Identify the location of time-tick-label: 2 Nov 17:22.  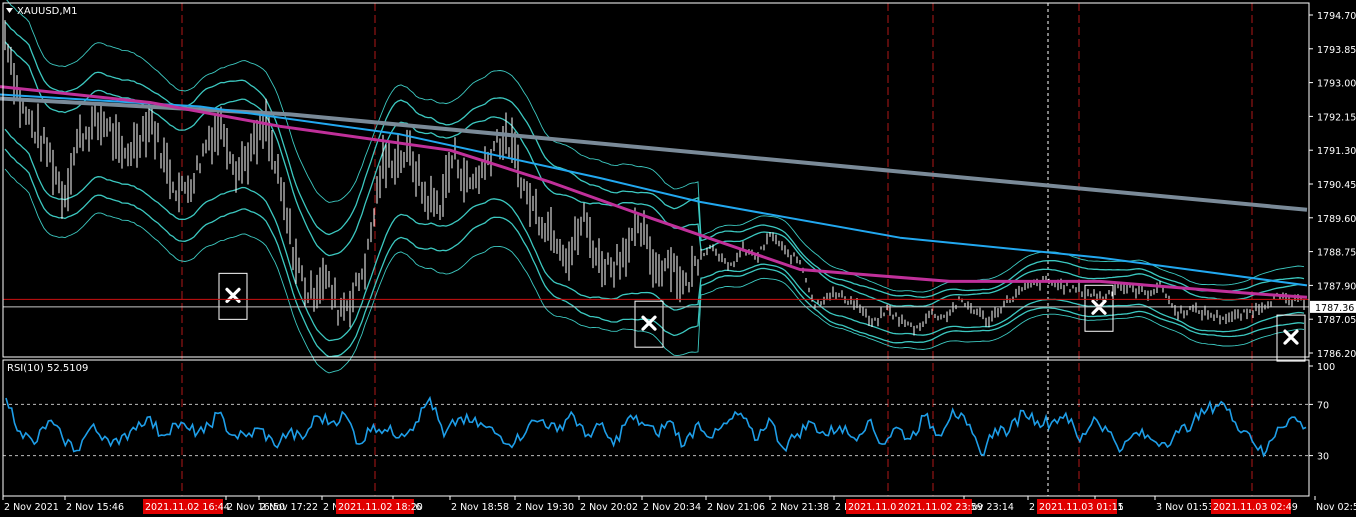
(289, 507).